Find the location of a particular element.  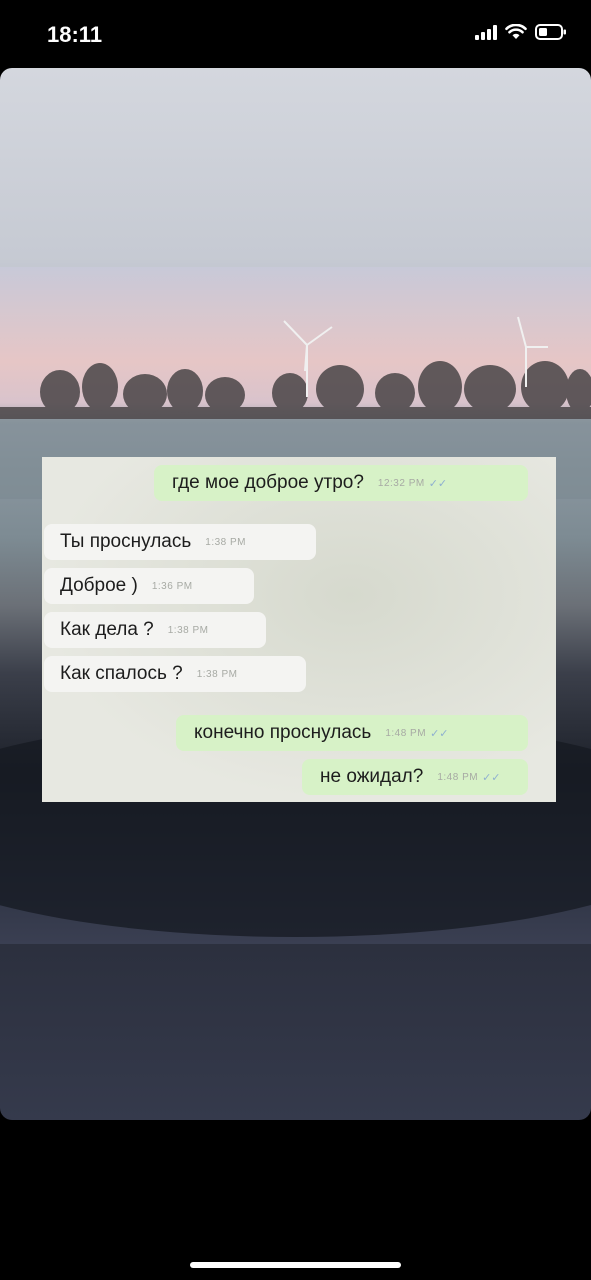

wifi-icon is located at coordinates (516, 32).